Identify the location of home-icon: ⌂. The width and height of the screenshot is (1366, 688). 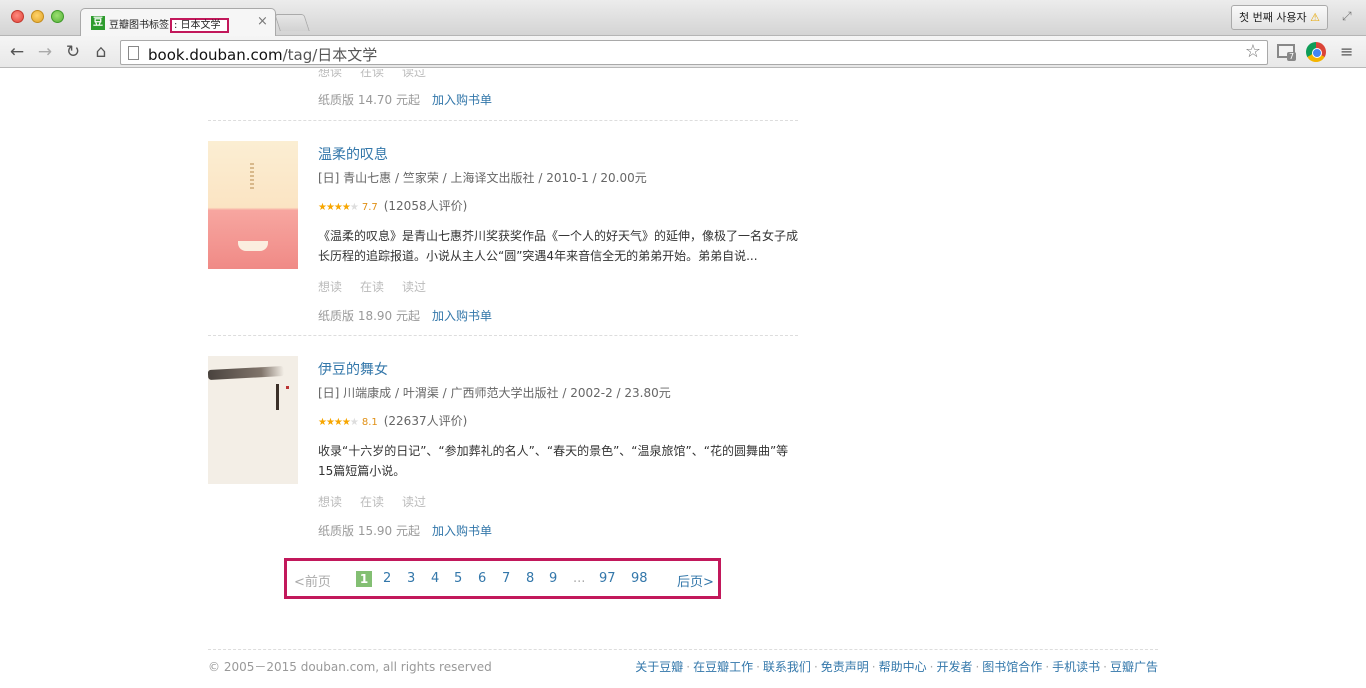
(101, 52).